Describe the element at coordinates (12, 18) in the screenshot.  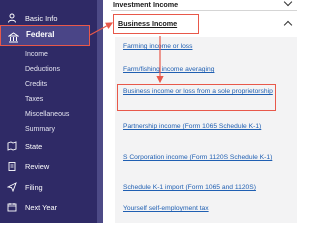
I see `person-icon` at that location.